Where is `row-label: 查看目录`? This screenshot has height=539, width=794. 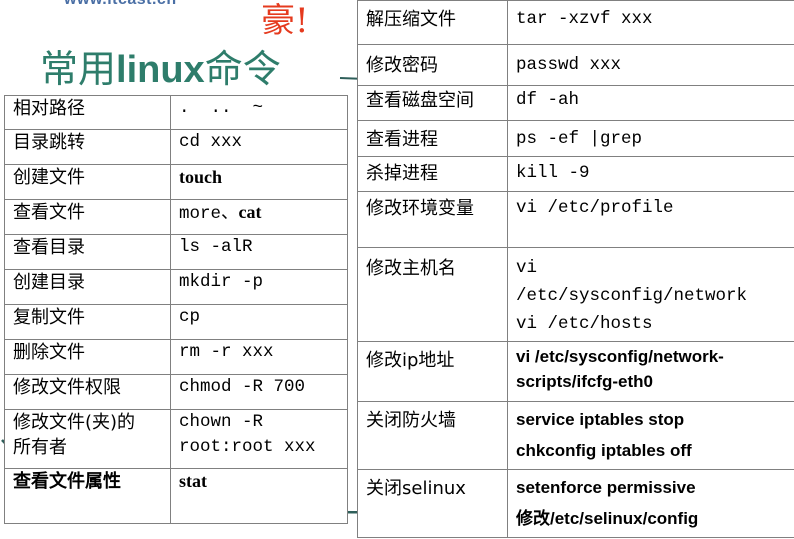 row-label: 查看目录 is located at coordinates (87, 252).